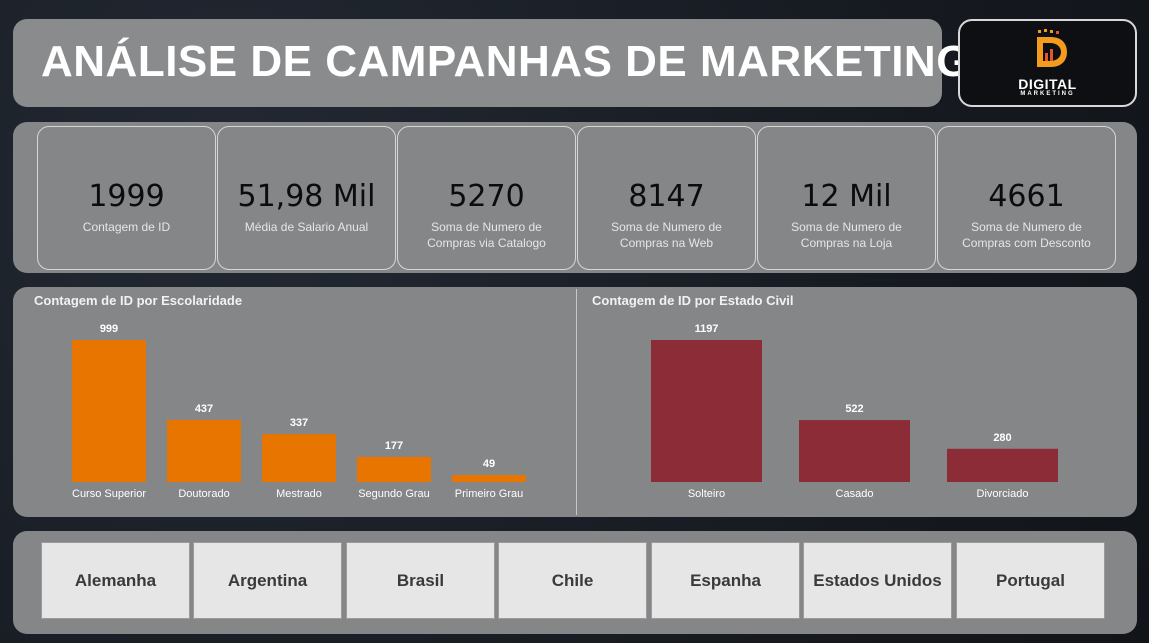  What do you see at coordinates (115, 580) in the screenshot?
I see `country-button-alemanha: Alemanha` at bounding box center [115, 580].